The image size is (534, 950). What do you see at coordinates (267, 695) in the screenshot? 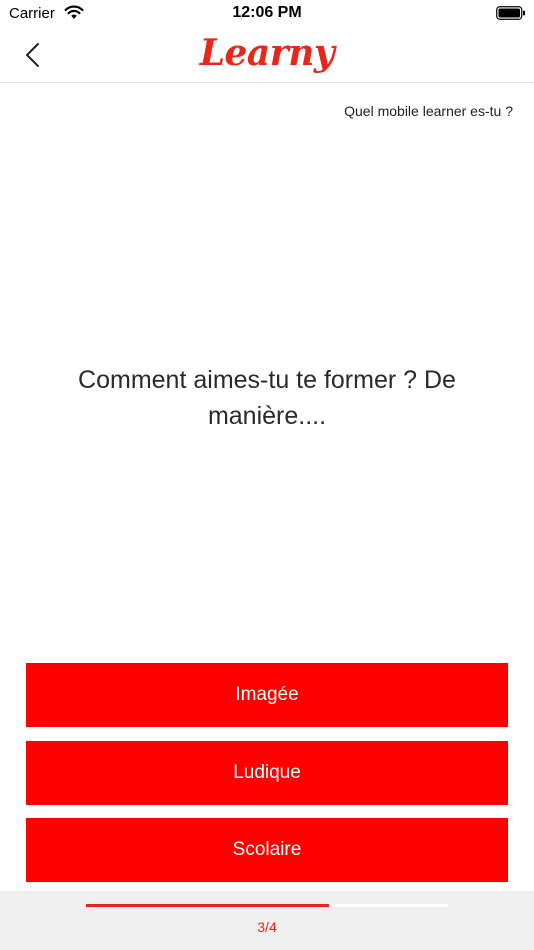
I see `answer-button-imagee: Imagée` at bounding box center [267, 695].